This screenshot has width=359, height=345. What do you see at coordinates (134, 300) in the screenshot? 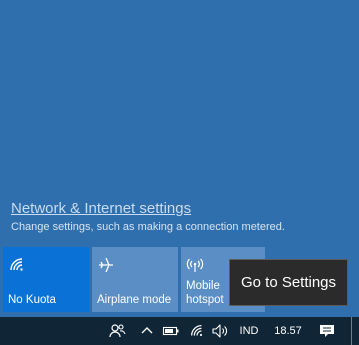
I see `airplane-mode-label: Airplane mode` at bounding box center [134, 300].